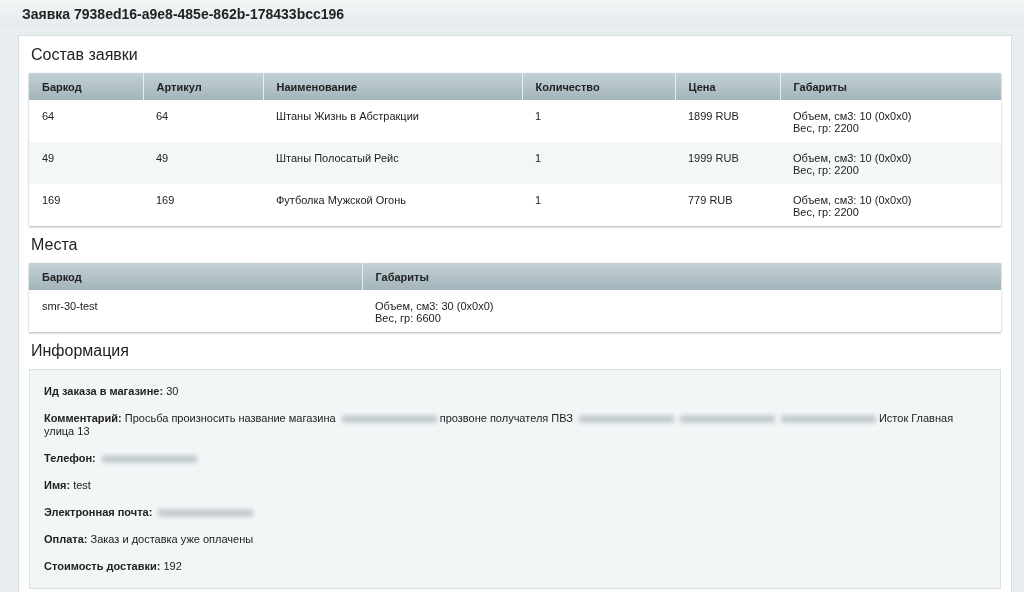  I want to click on column-header: Количество, so click(598, 86).